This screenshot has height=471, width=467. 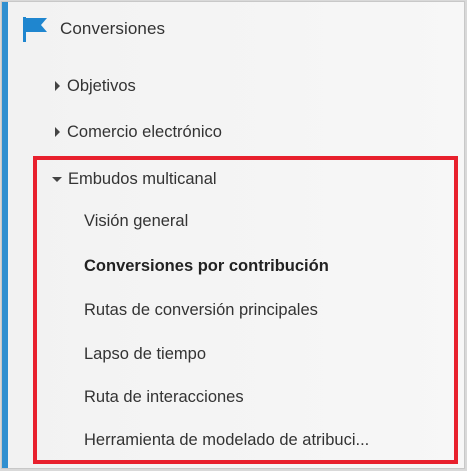 I want to click on conversiones-section-header: Conversiones, so click(x=92, y=29).